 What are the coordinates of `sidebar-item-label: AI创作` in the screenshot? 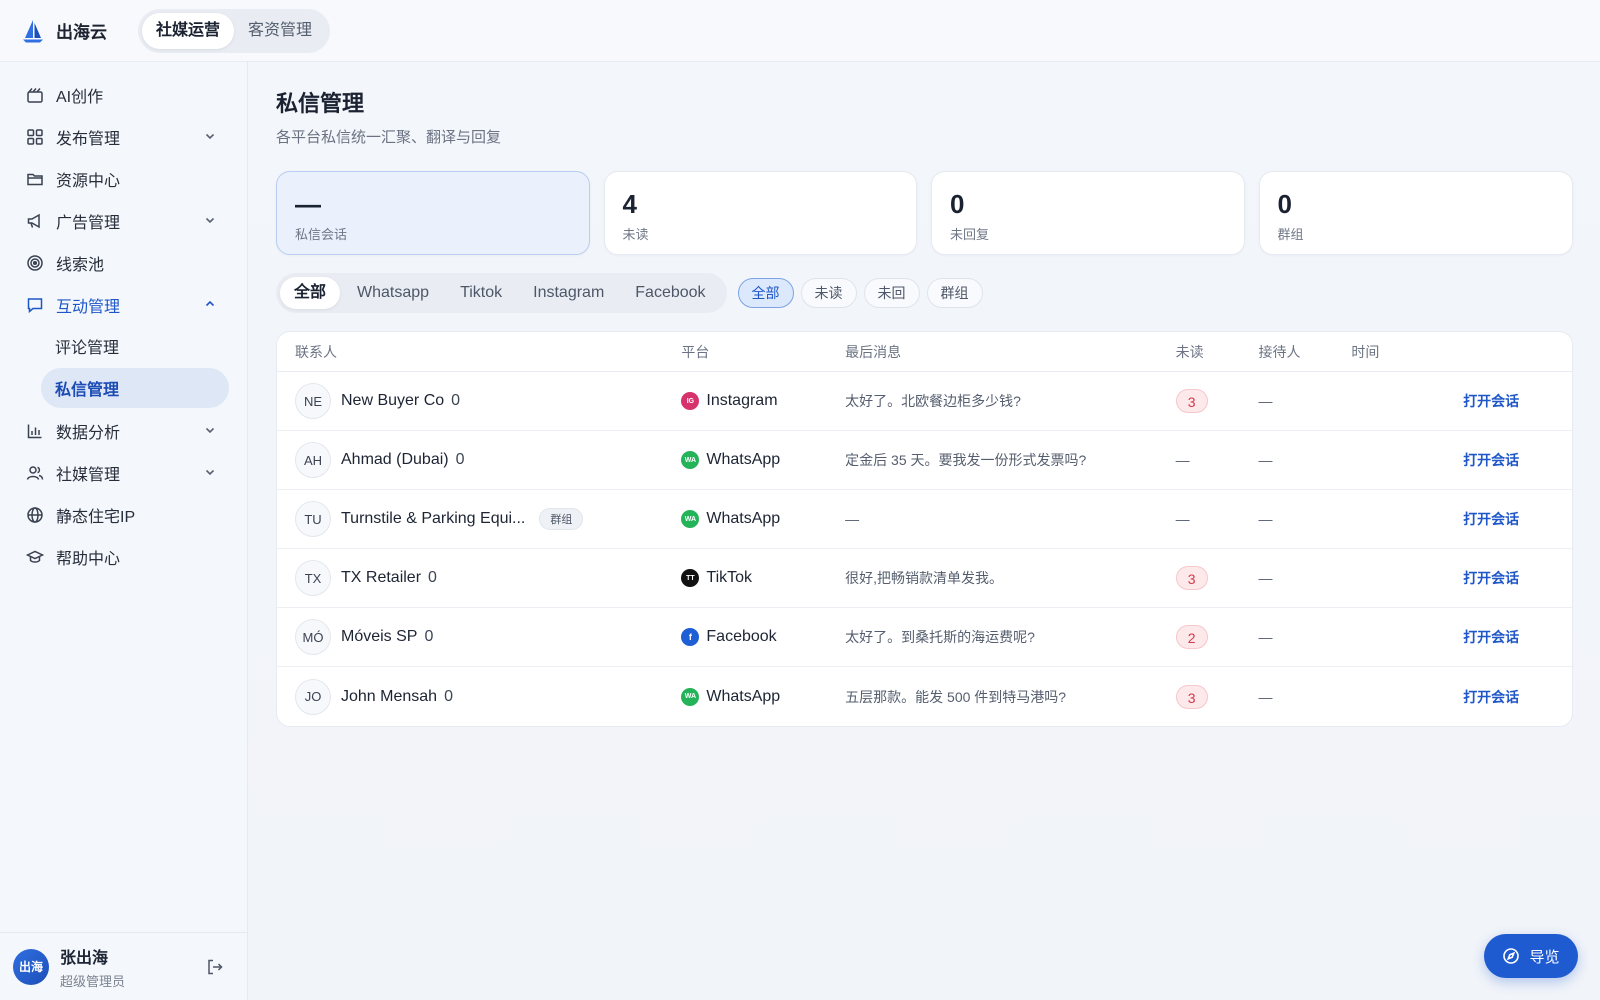 It's located at (80, 97).